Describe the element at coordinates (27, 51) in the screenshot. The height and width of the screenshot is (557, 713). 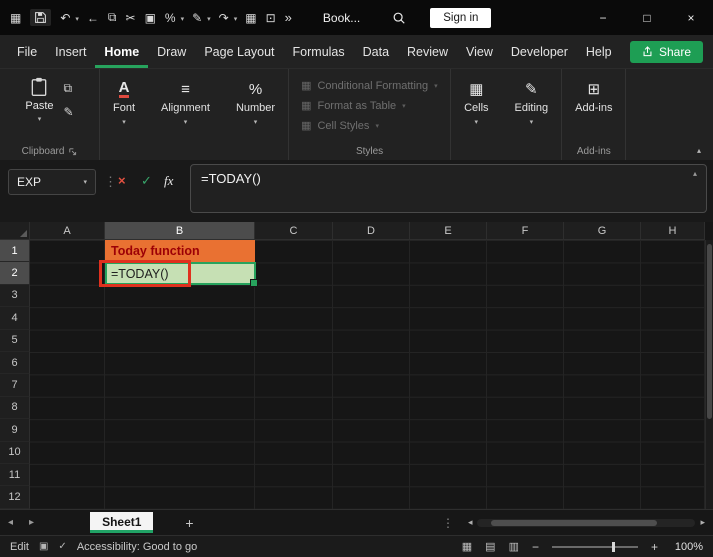
I see `tab-file: File` at that location.